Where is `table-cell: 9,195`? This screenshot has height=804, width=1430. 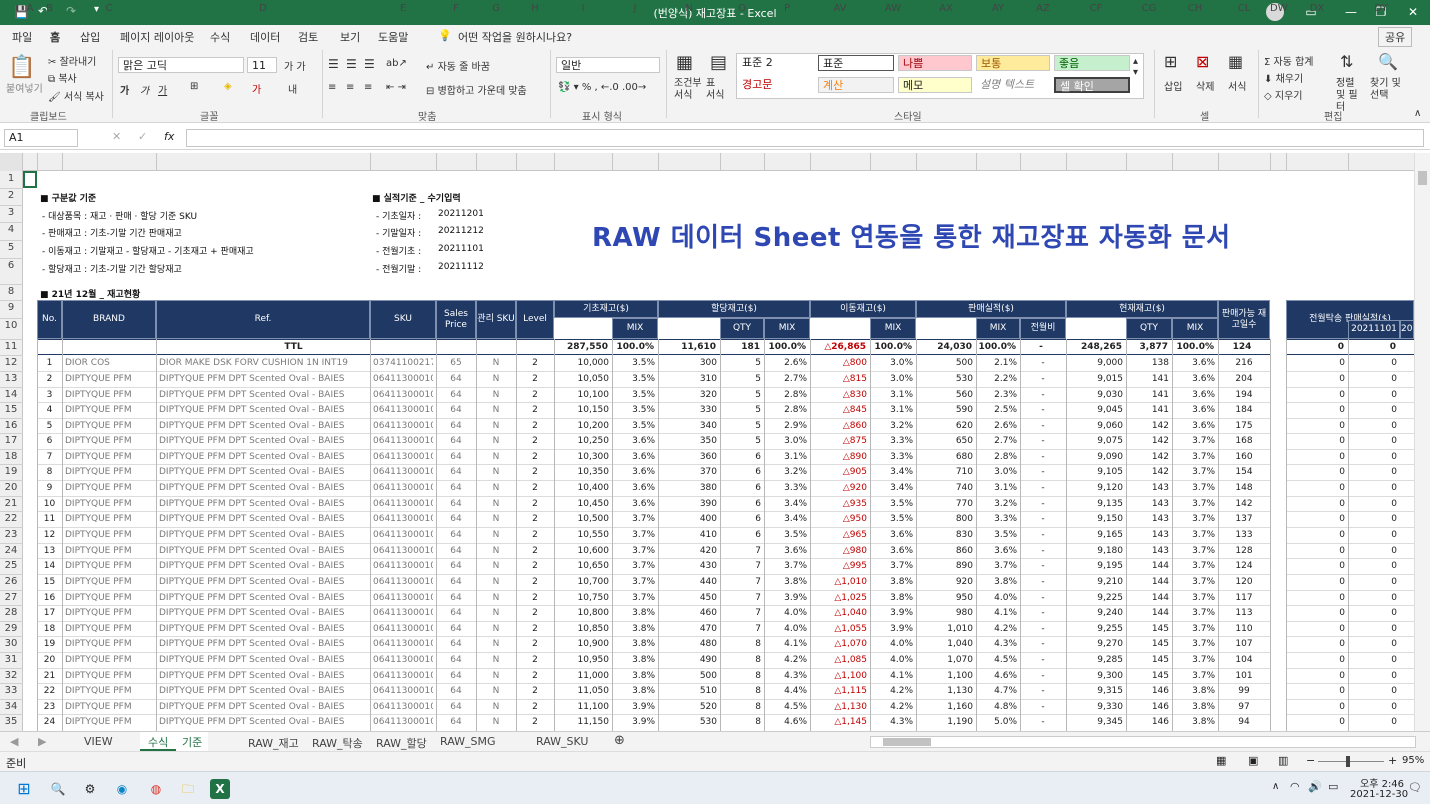 table-cell: 9,195 is located at coordinates (1096, 566).